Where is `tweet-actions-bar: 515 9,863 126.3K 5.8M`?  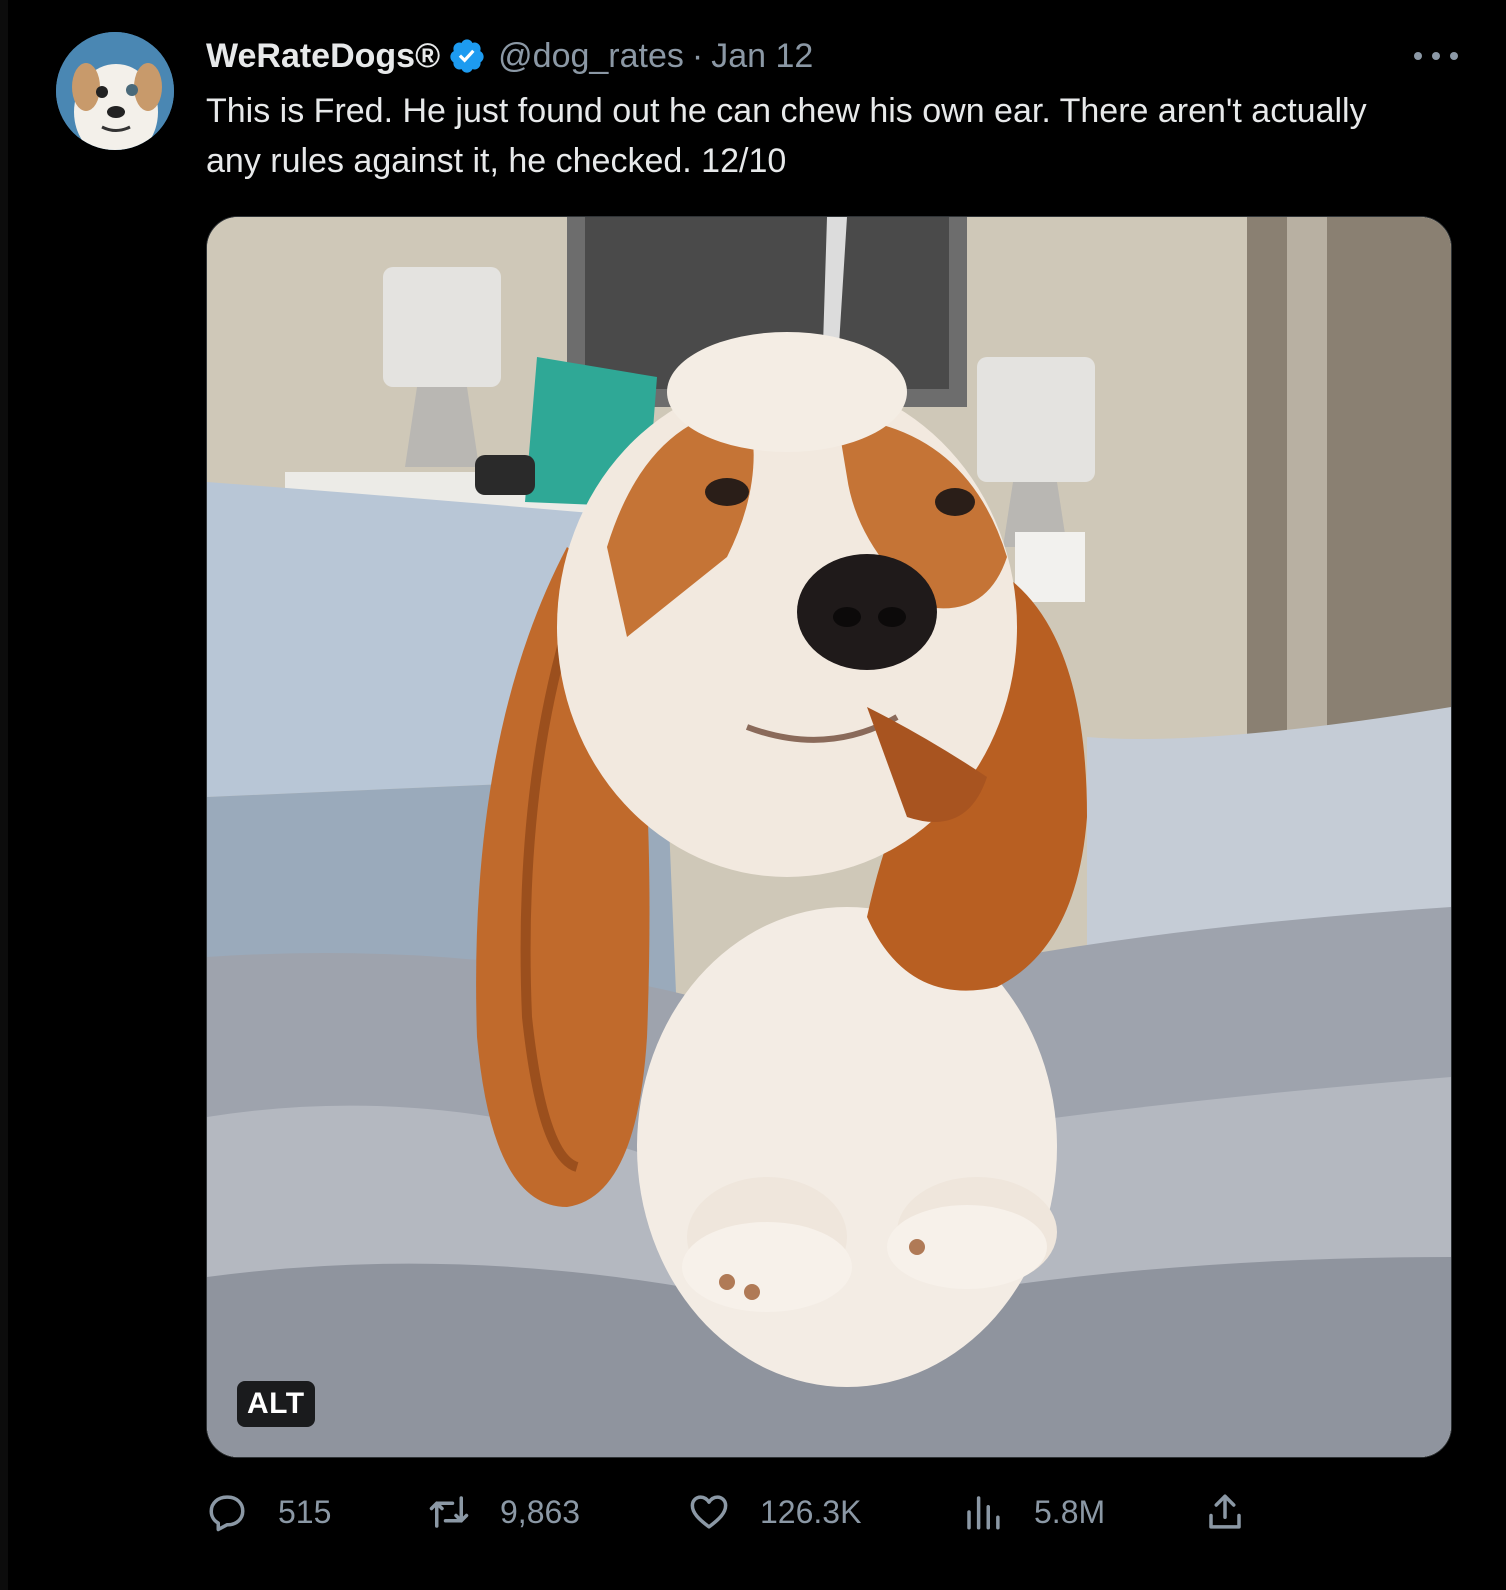 tweet-actions-bar: 515 9,863 126.3K 5.8M is located at coordinates (736, 1512).